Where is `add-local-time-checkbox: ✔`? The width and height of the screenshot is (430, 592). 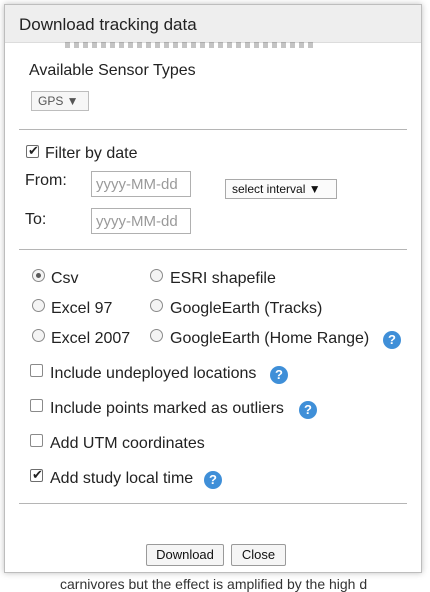 add-local-time-checkbox: ✔ is located at coordinates (36, 474).